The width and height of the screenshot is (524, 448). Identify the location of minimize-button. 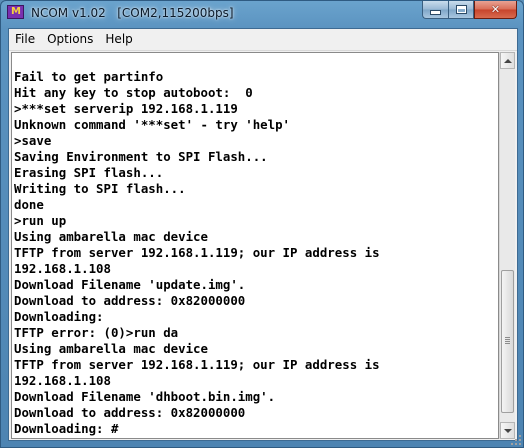
(435, 10).